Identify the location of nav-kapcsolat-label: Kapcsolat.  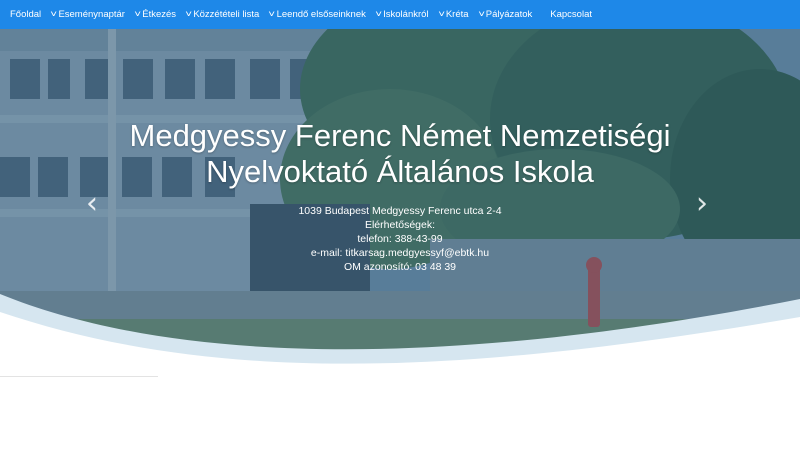
(571, 14).